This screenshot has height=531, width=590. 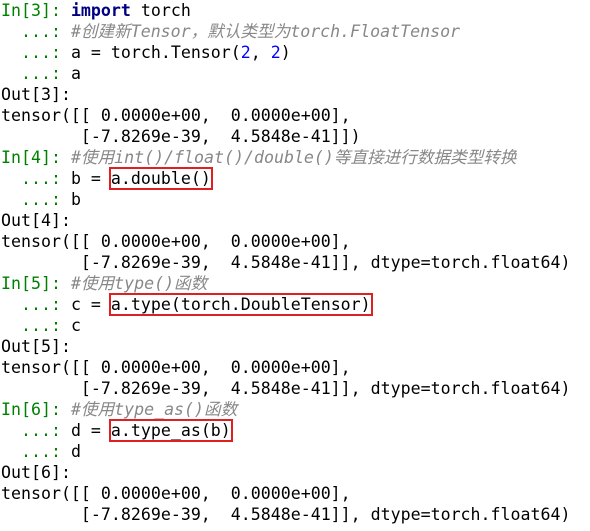 What do you see at coordinates (36, 94) in the screenshot?
I see `output-prompt: Out[3]:` at bounding box center [36, 94].